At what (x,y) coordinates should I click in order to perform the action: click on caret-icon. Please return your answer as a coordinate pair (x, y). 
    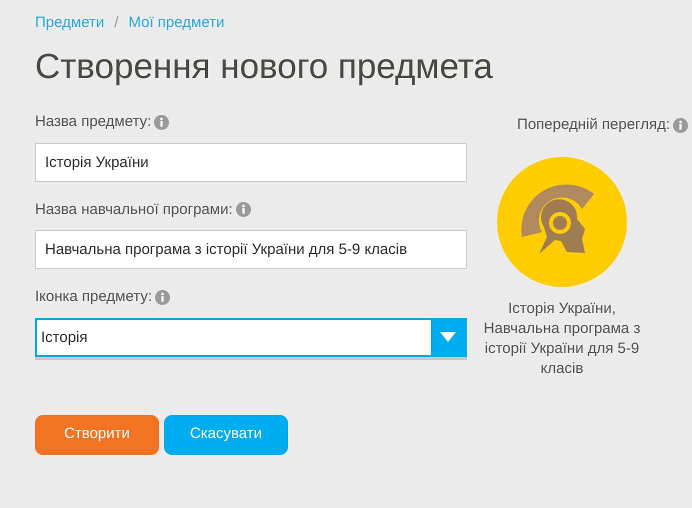
    Looking at the image, I should click on (448, 337).